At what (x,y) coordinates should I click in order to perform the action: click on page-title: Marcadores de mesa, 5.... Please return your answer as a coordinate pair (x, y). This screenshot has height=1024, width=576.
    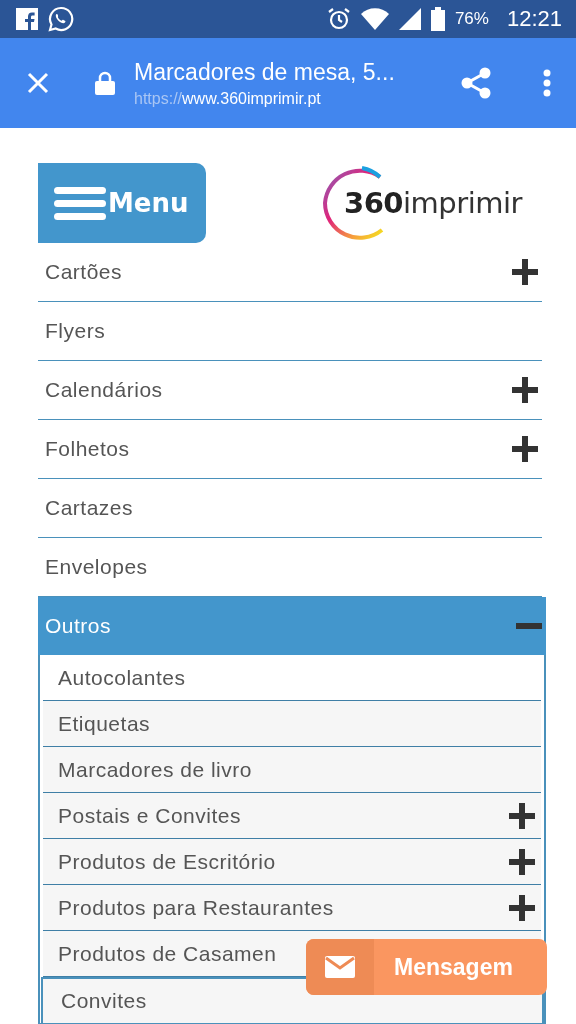
    Looking at the image, I should click on (265, 72).